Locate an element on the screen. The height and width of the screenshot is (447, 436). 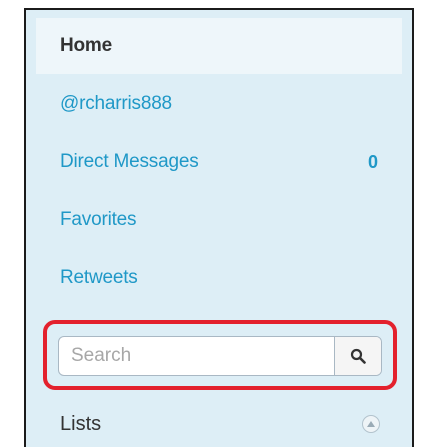
sidebar-item-label: Home is located at coordinates (86, 45).